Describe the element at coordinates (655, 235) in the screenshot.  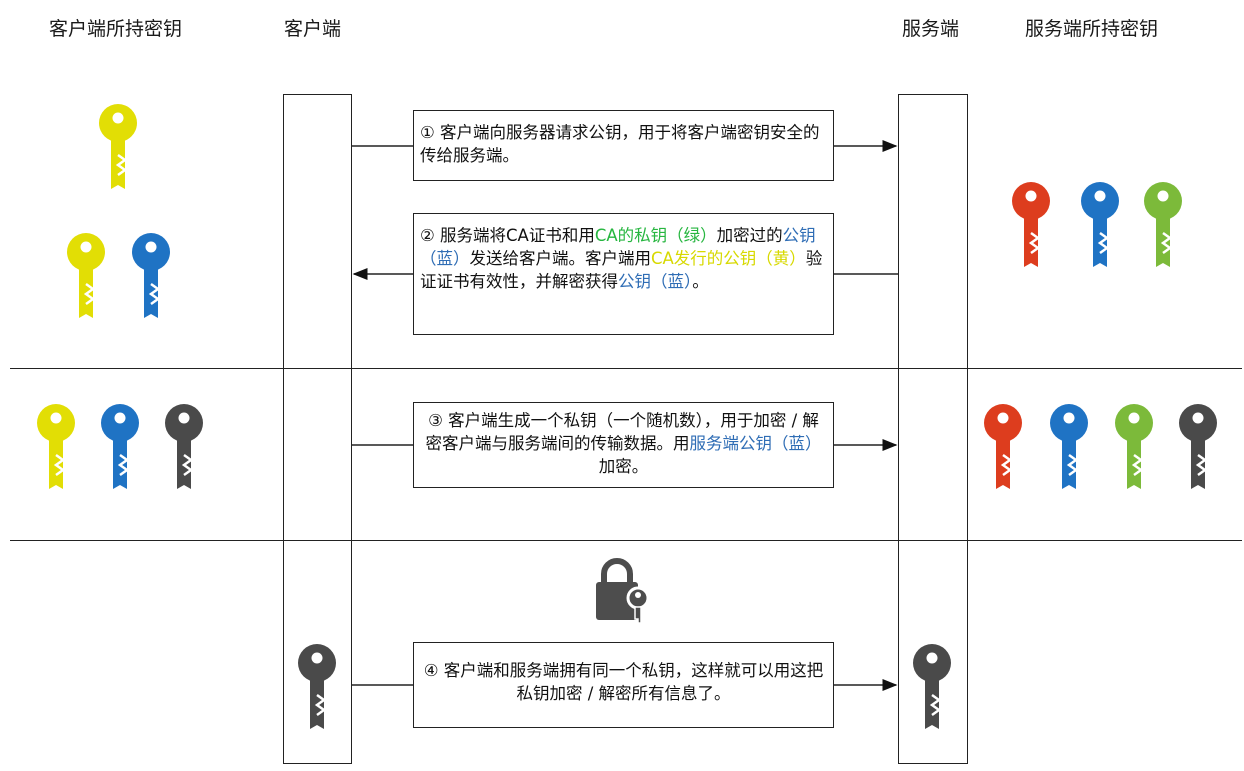
I see `message-text-segment: CA的私钥（绿）` at that location.